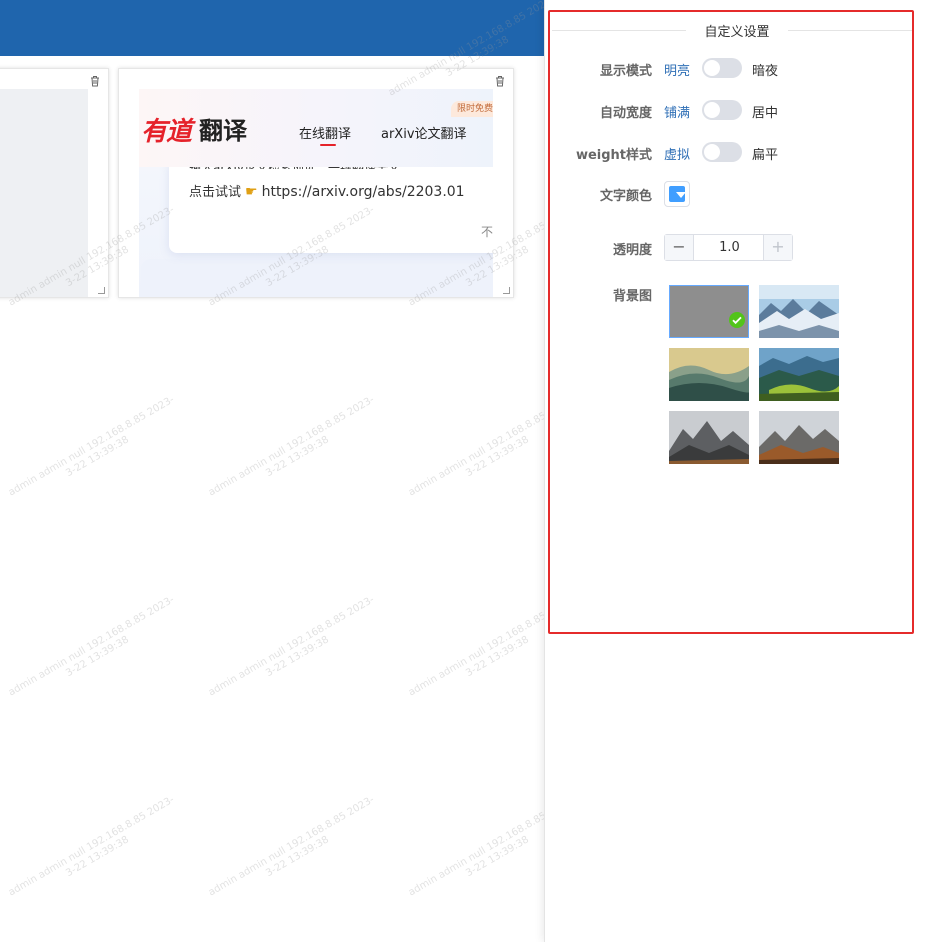  Describe the element at coordinates (850, 30) in the screenshot. I see `title-divider-right` at that location.